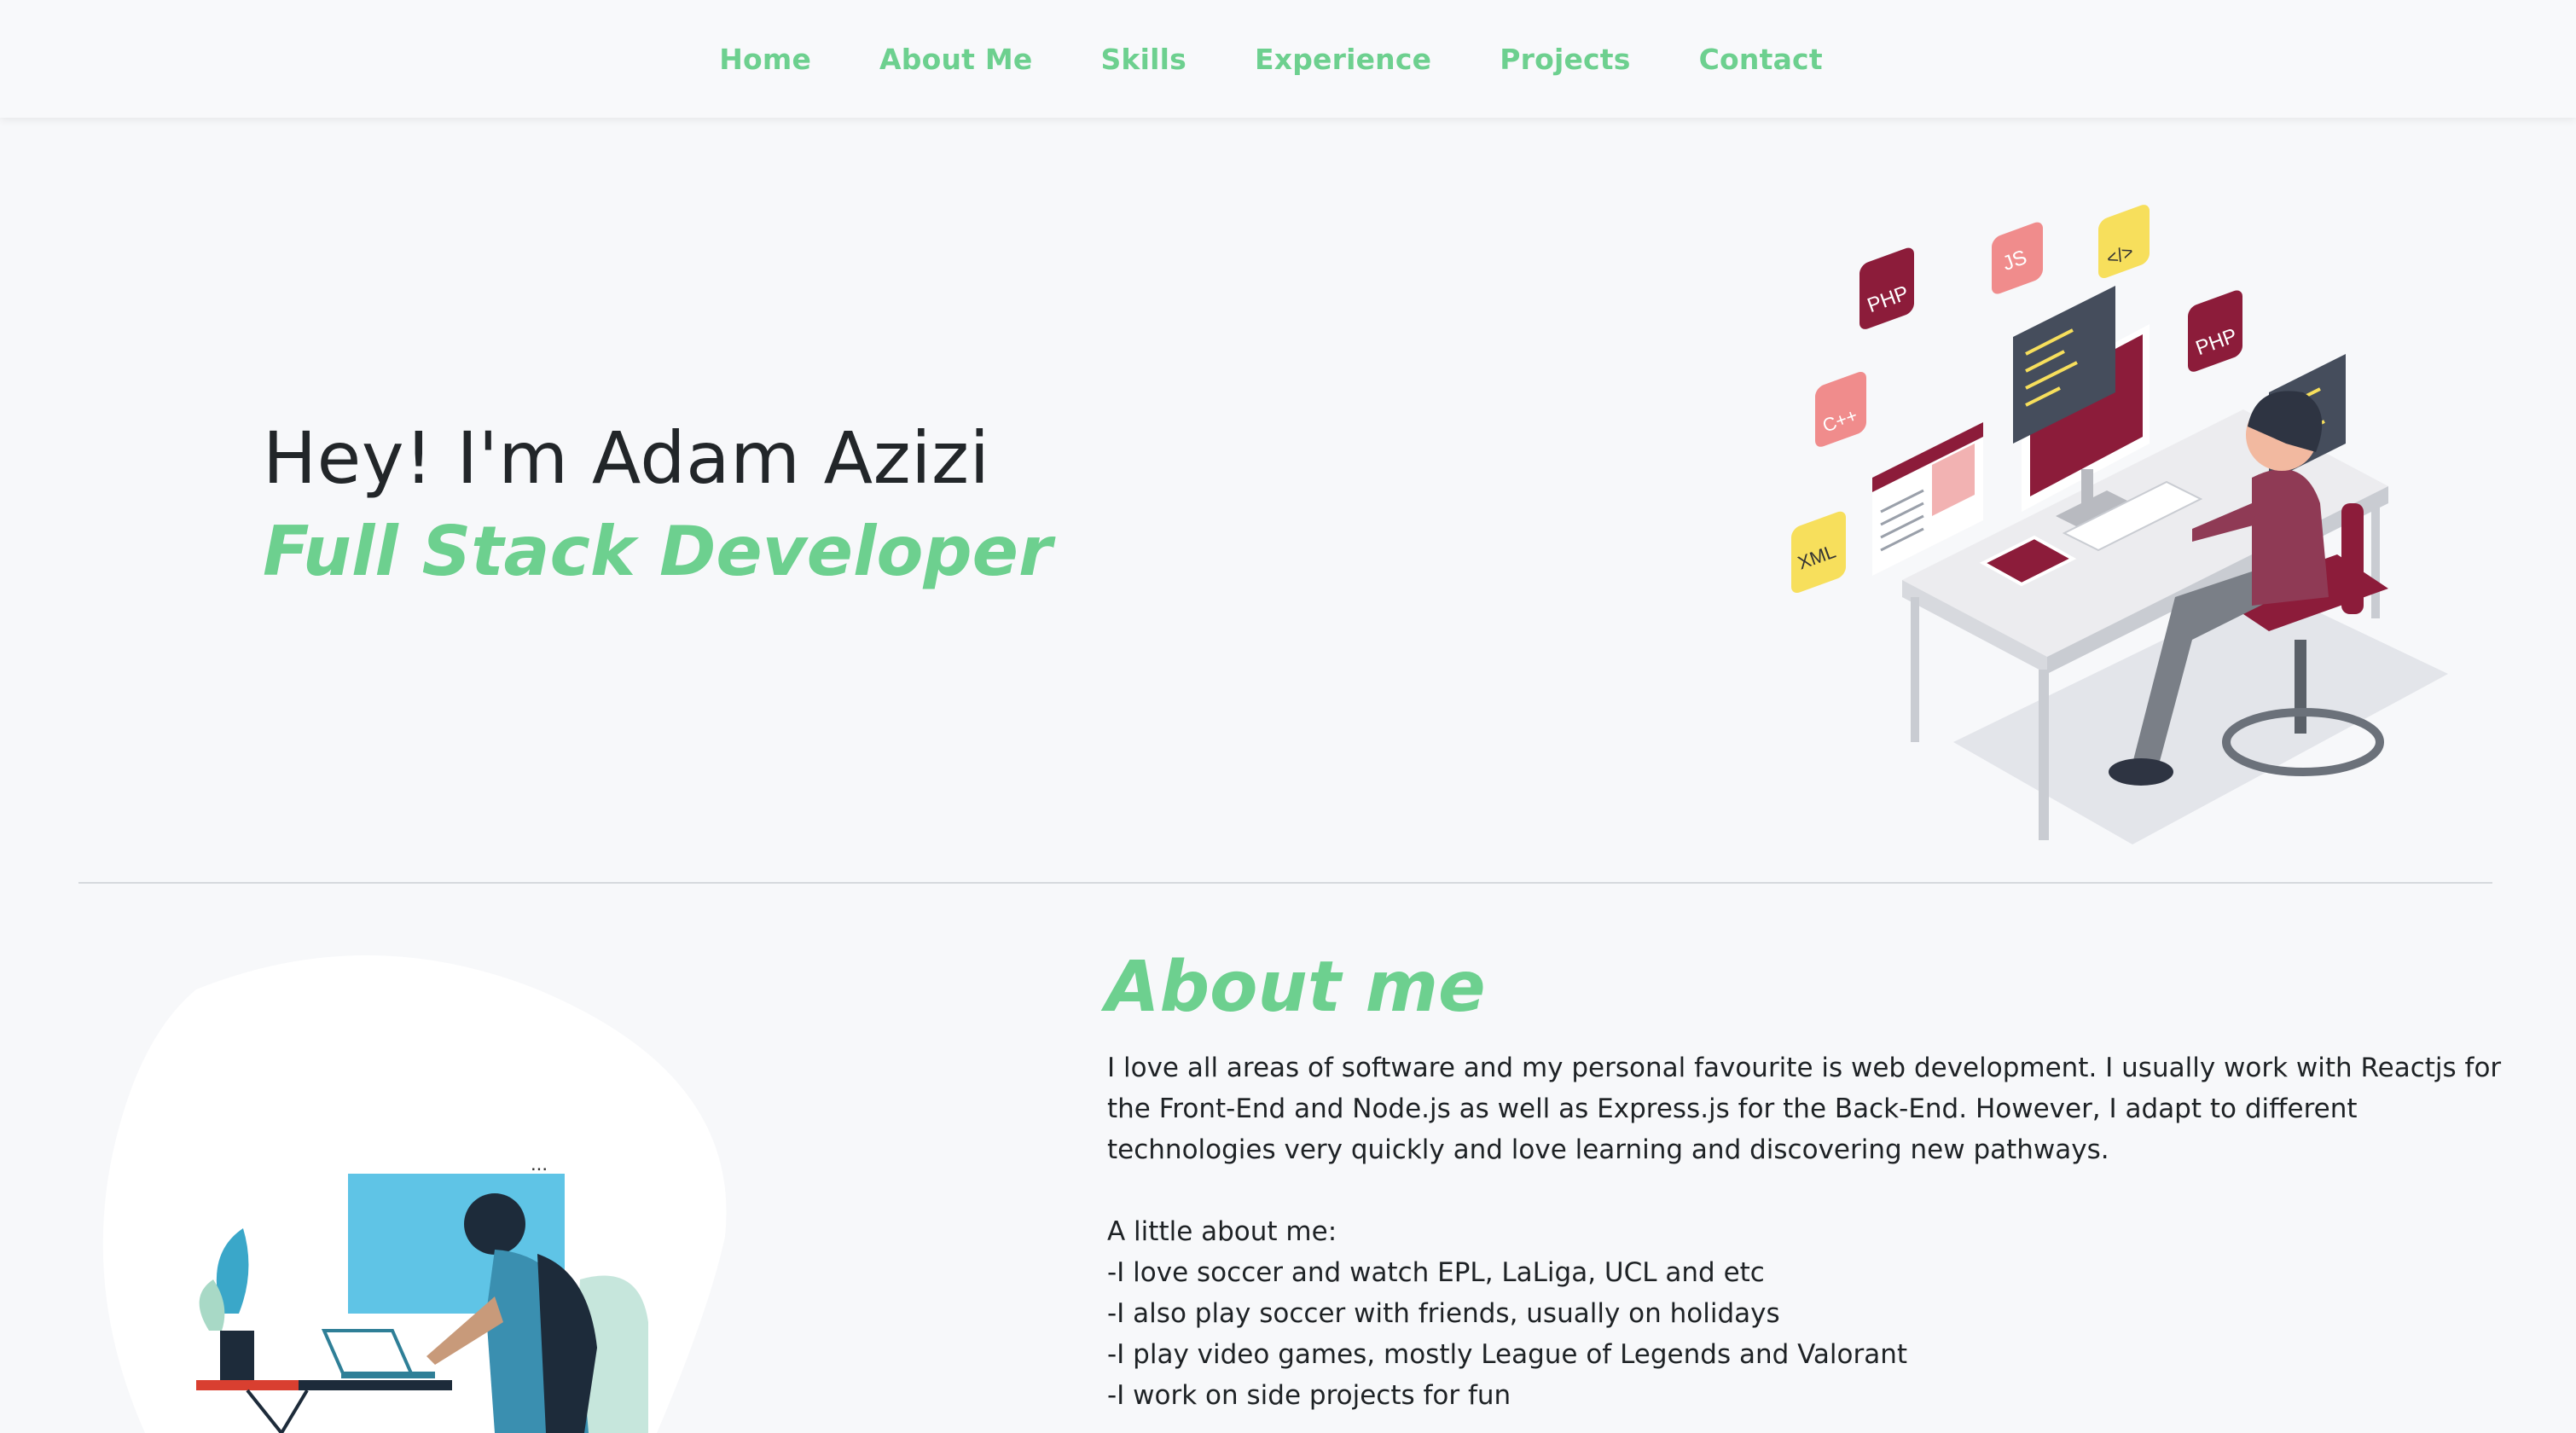  I want to click on list-item: -I work on side projects for fun, so click(1309, 1395).